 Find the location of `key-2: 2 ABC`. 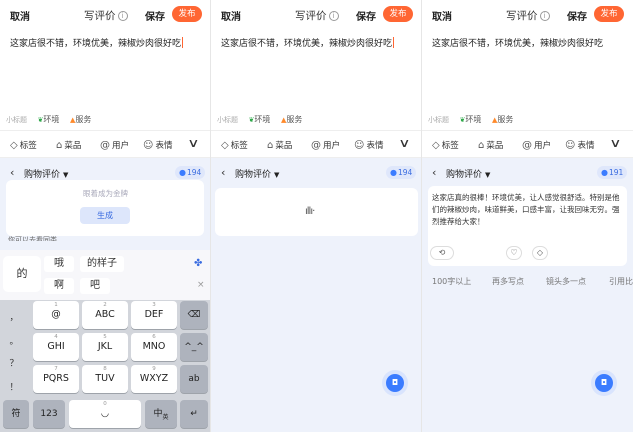

key-2: 2 ABC is located at coordinates (105, 315).